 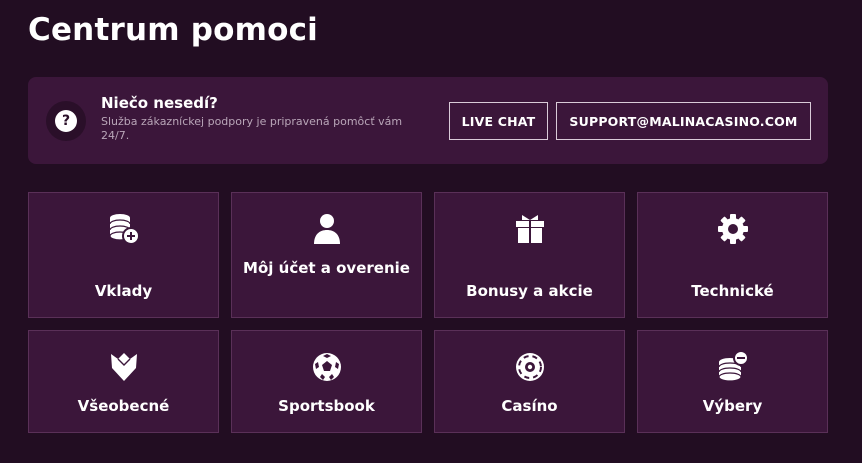 I want to click on category-tile-deposits: Vklady, so click(x=123, y=255).